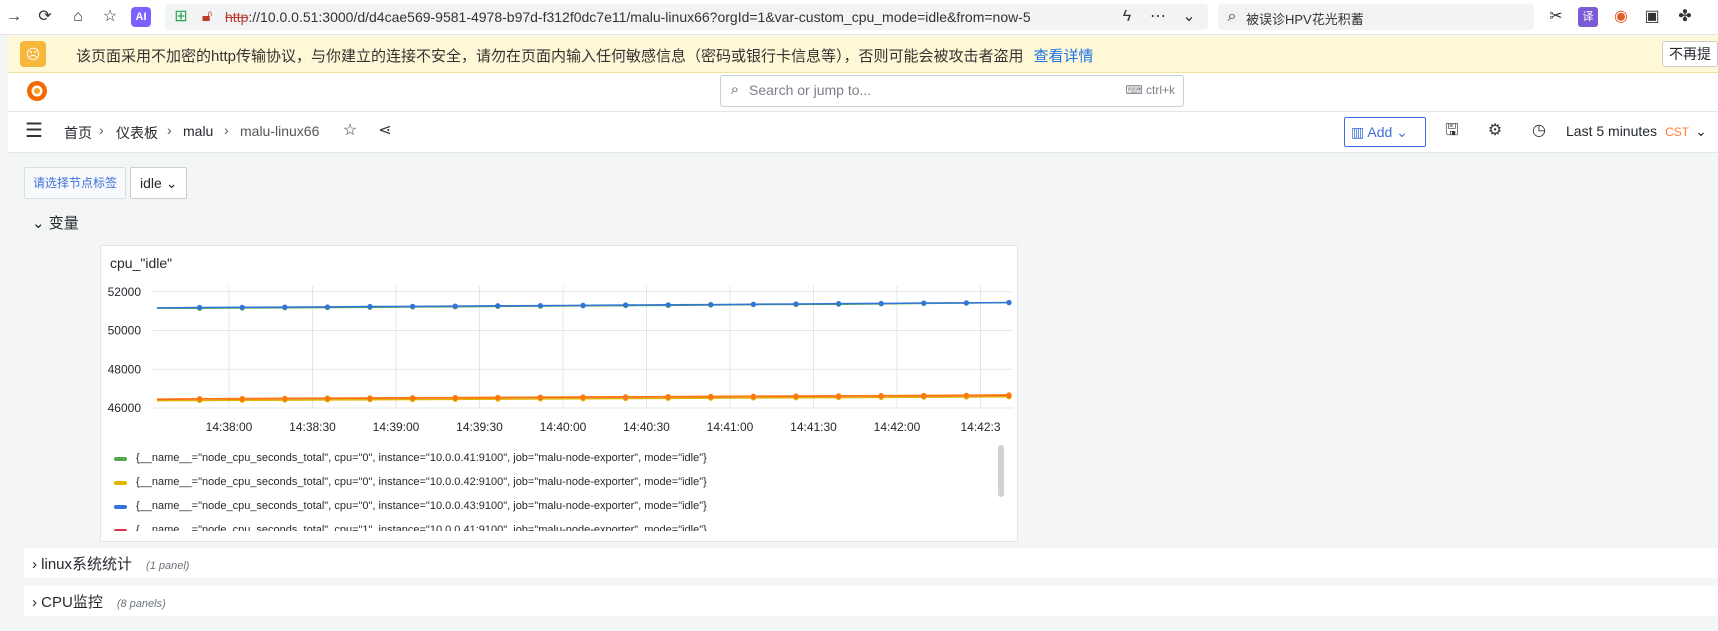  Describe the element at coordinates (37, 91) in the screenshot. I see `grafana-logo-icon` at that location.